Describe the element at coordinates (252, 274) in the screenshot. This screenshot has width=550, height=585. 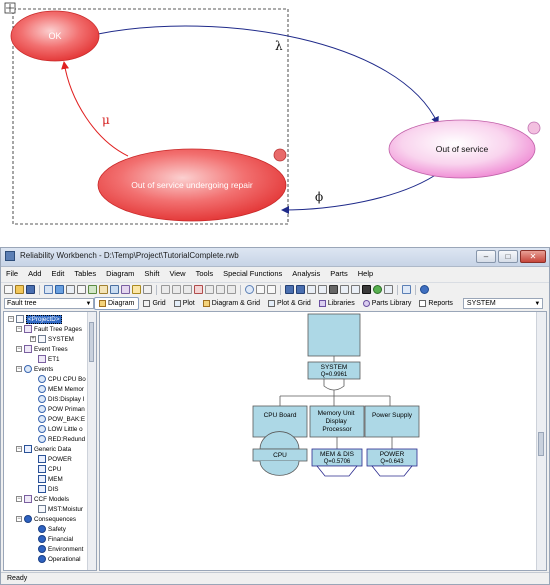
I see `menu-special-functions: Special Functions` at that location.